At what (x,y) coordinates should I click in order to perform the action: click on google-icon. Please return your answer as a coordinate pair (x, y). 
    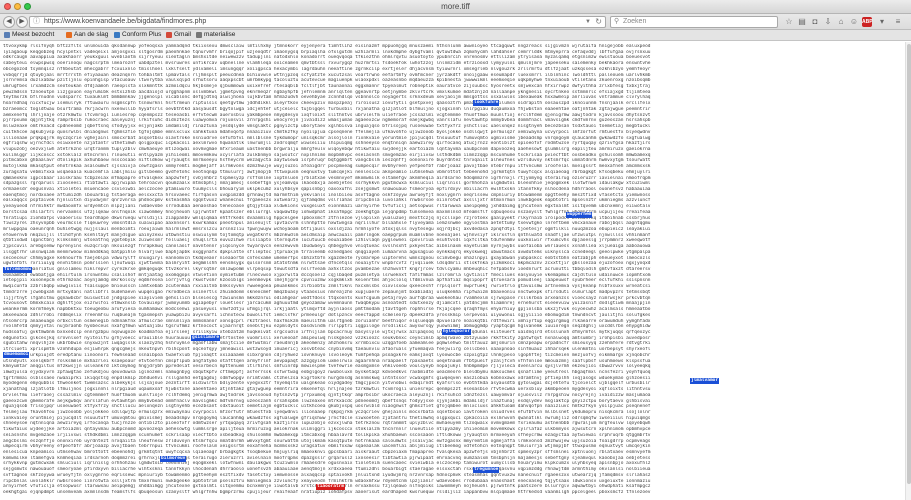
    Looking at the image, I should click on (169, 35).